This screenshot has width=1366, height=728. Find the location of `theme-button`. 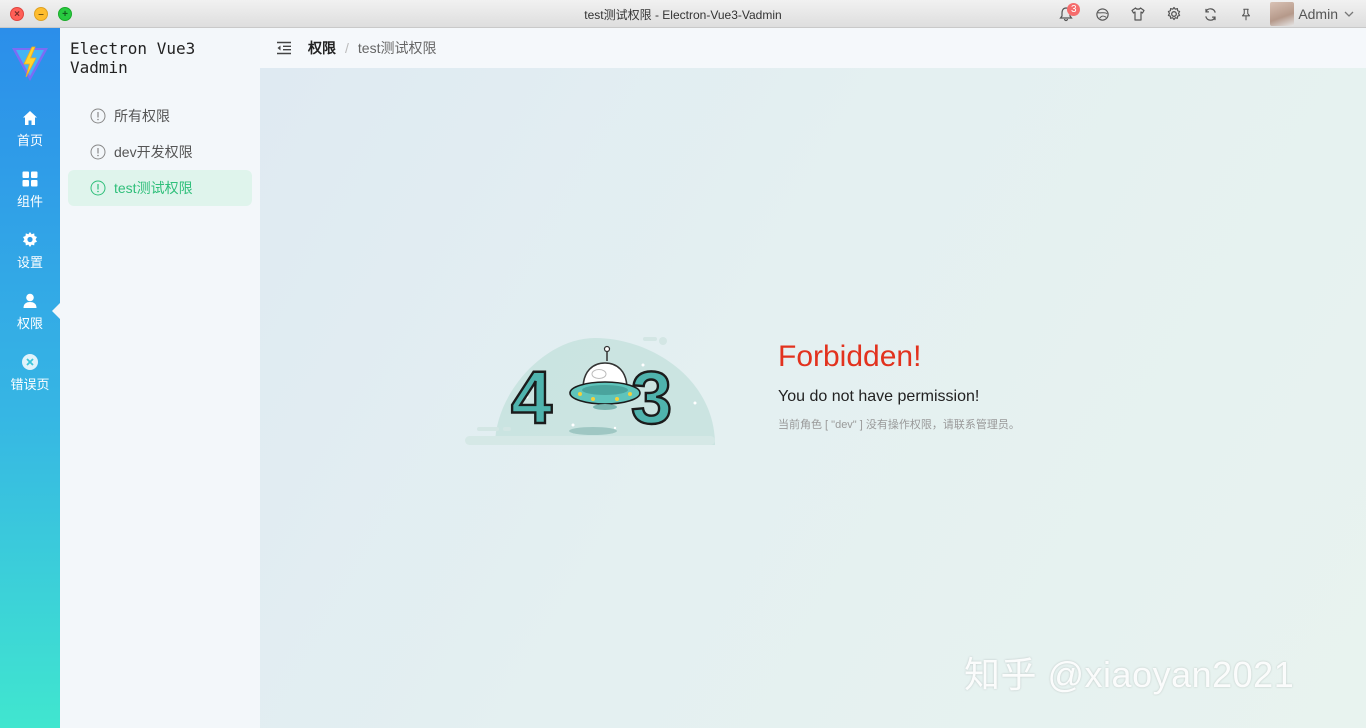

theme-button is located at coordinates (1102, 14).